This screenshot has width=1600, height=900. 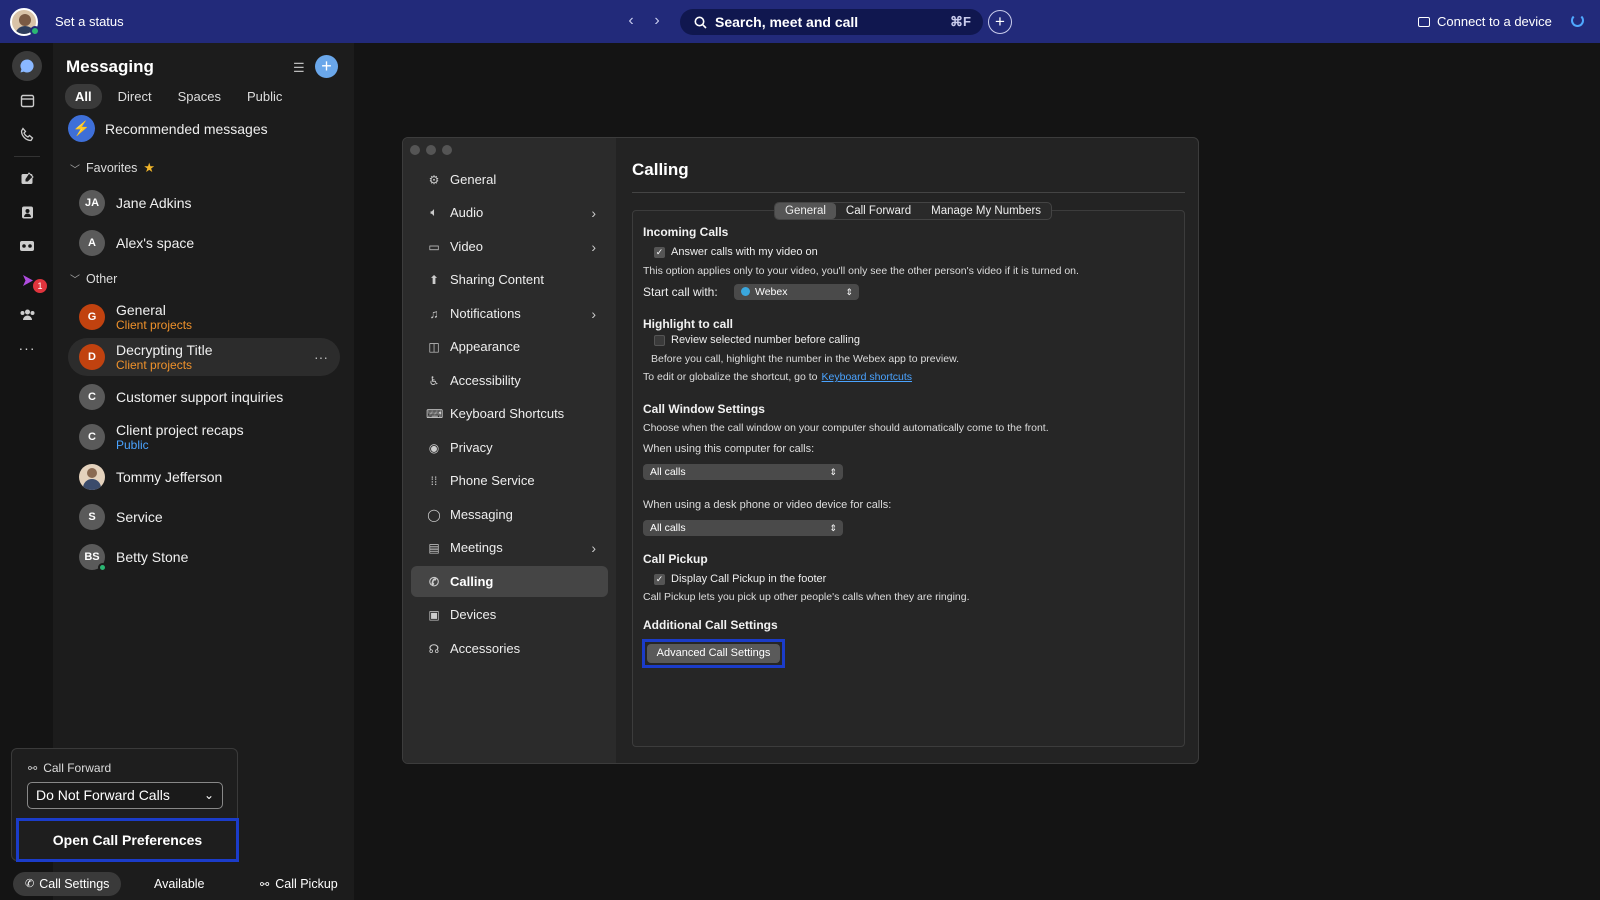 What do you see at coordinates (204, 557) in the screenshot?
I see `list-item: BS Betty Stone` at bounding box center [204, 557].